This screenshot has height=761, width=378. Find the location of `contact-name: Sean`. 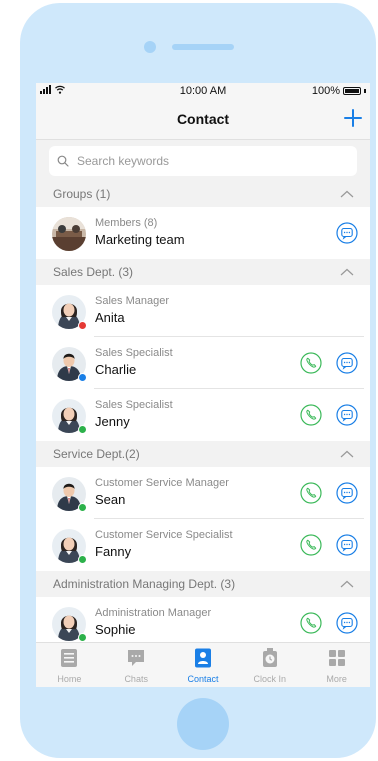

contact-name: Sean is located at coordinates (110, 499).